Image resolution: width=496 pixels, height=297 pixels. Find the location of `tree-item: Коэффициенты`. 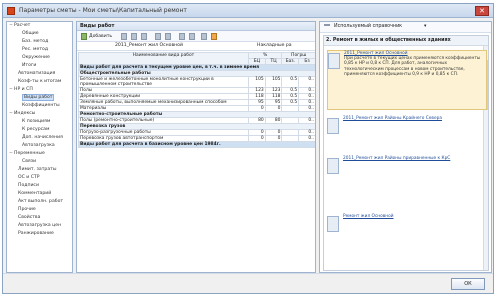

tree-item: Коэффициенты is located at coordinates (39, 106).